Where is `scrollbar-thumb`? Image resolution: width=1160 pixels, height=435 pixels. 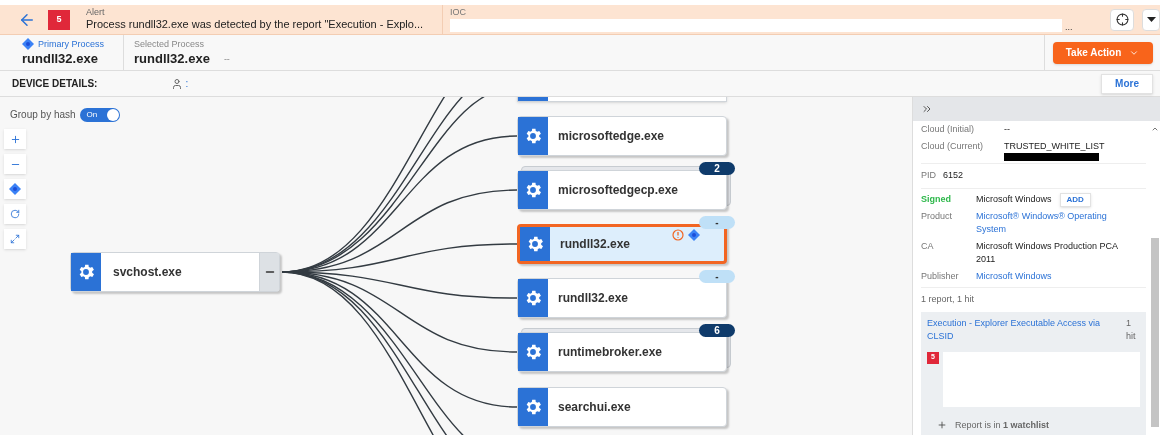 scrollbar-thumb is located at coordinates (1155, 332).